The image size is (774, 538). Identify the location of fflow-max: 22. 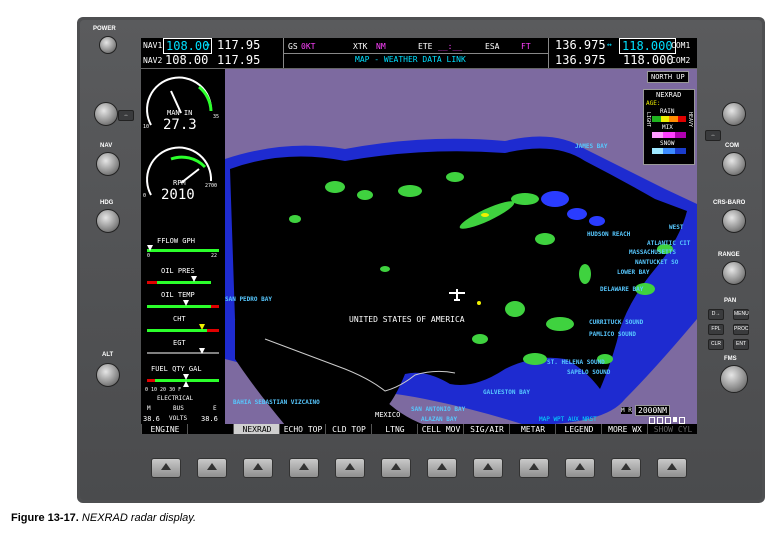
(214, 256).